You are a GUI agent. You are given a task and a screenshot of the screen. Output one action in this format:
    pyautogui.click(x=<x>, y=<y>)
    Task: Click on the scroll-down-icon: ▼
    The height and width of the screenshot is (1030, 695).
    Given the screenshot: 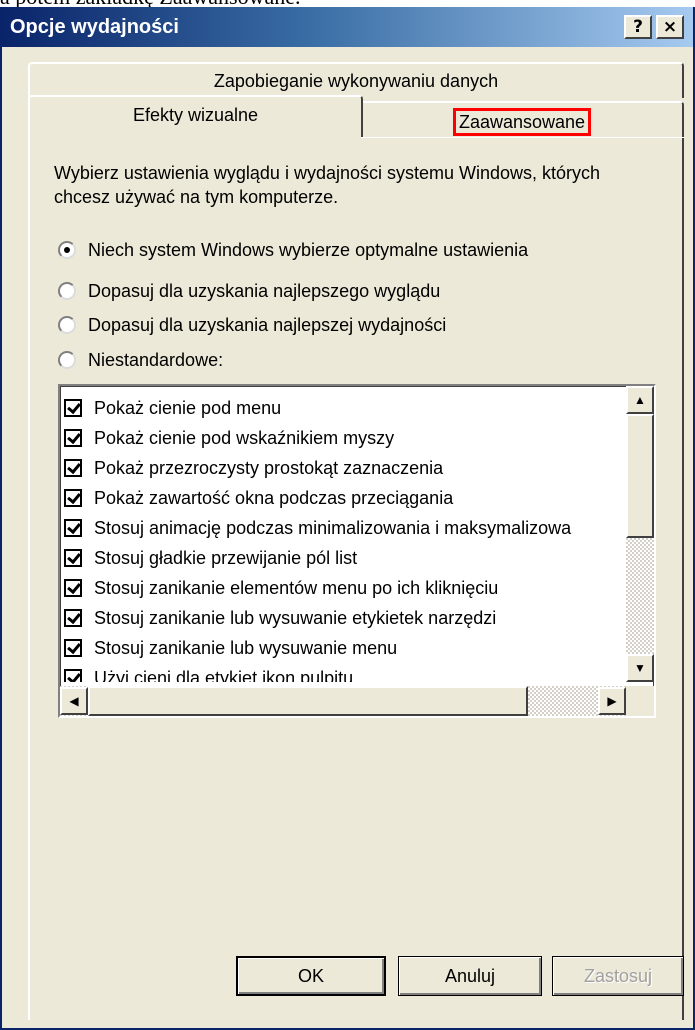 What is the action you would take?
    pyautogui.click(x=640, y=668)
    